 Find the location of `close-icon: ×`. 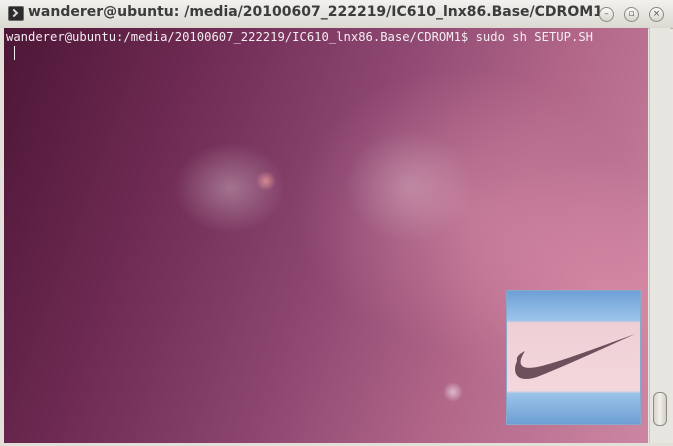

close-icon: × is located at coordinates (656, 14).